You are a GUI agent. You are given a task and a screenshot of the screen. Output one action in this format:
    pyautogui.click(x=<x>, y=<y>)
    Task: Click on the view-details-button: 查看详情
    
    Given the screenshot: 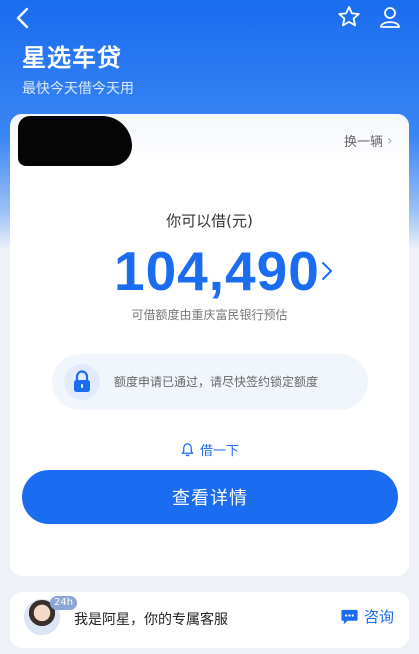 What is the action you would take?
    pyautogui.click(x=210, y=497)
    